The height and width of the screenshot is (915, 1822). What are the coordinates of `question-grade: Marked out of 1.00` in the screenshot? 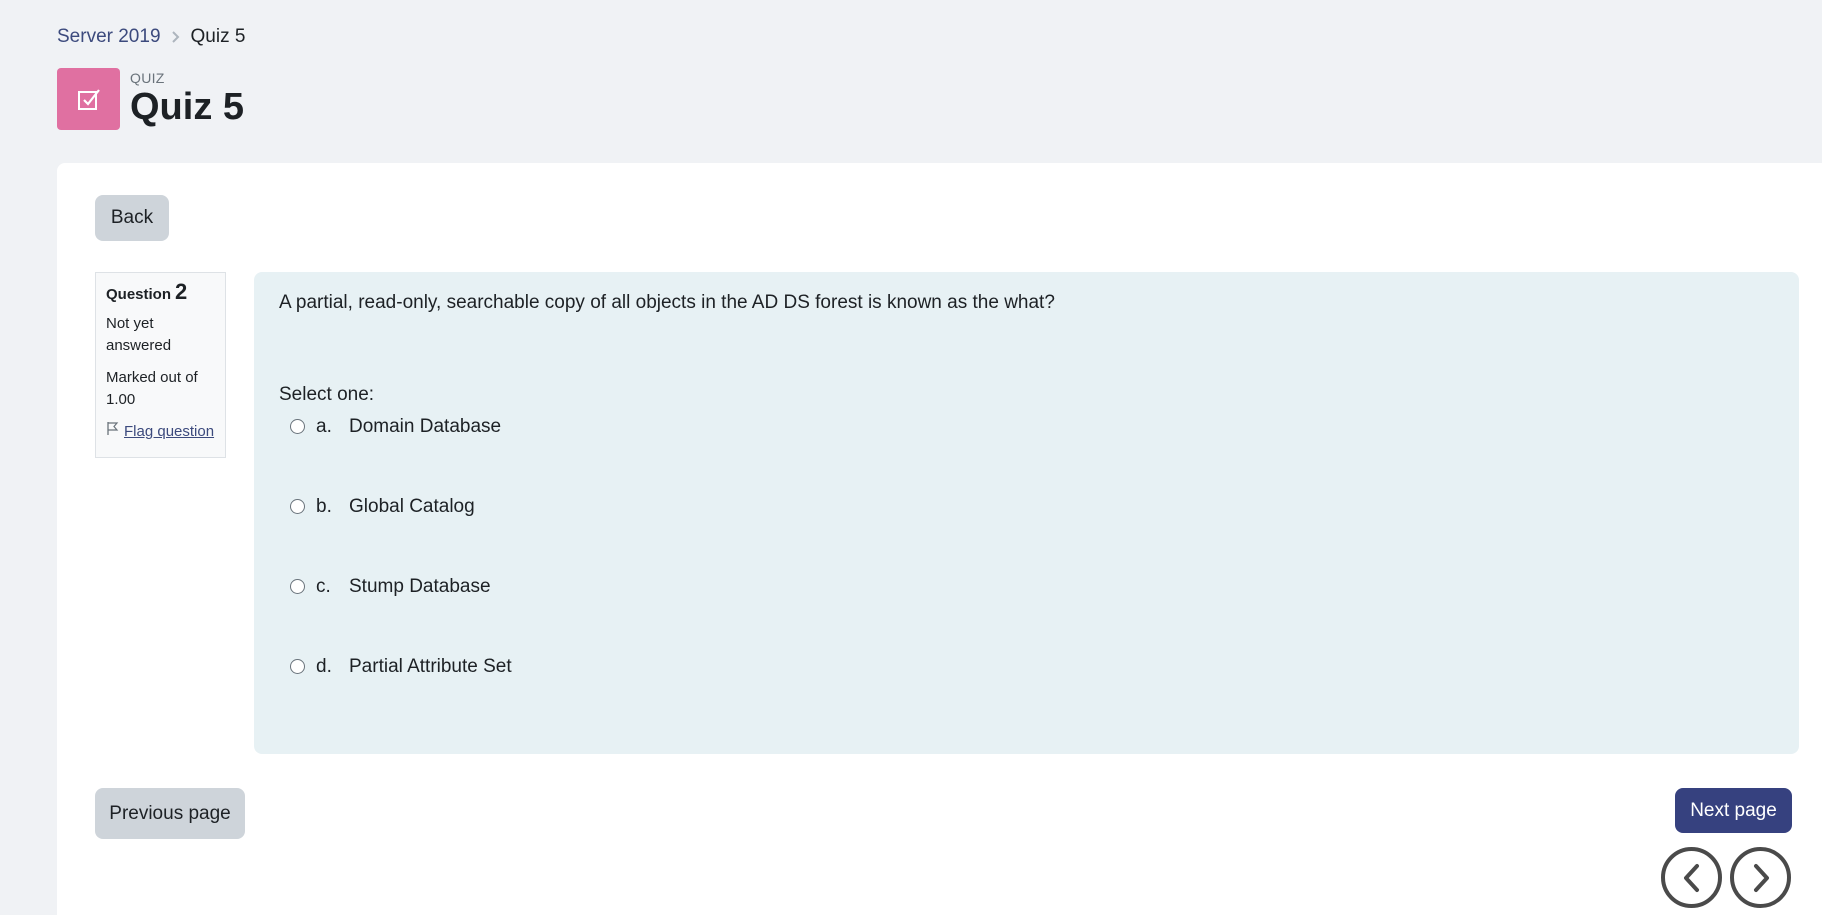 It's located at (152, 388).